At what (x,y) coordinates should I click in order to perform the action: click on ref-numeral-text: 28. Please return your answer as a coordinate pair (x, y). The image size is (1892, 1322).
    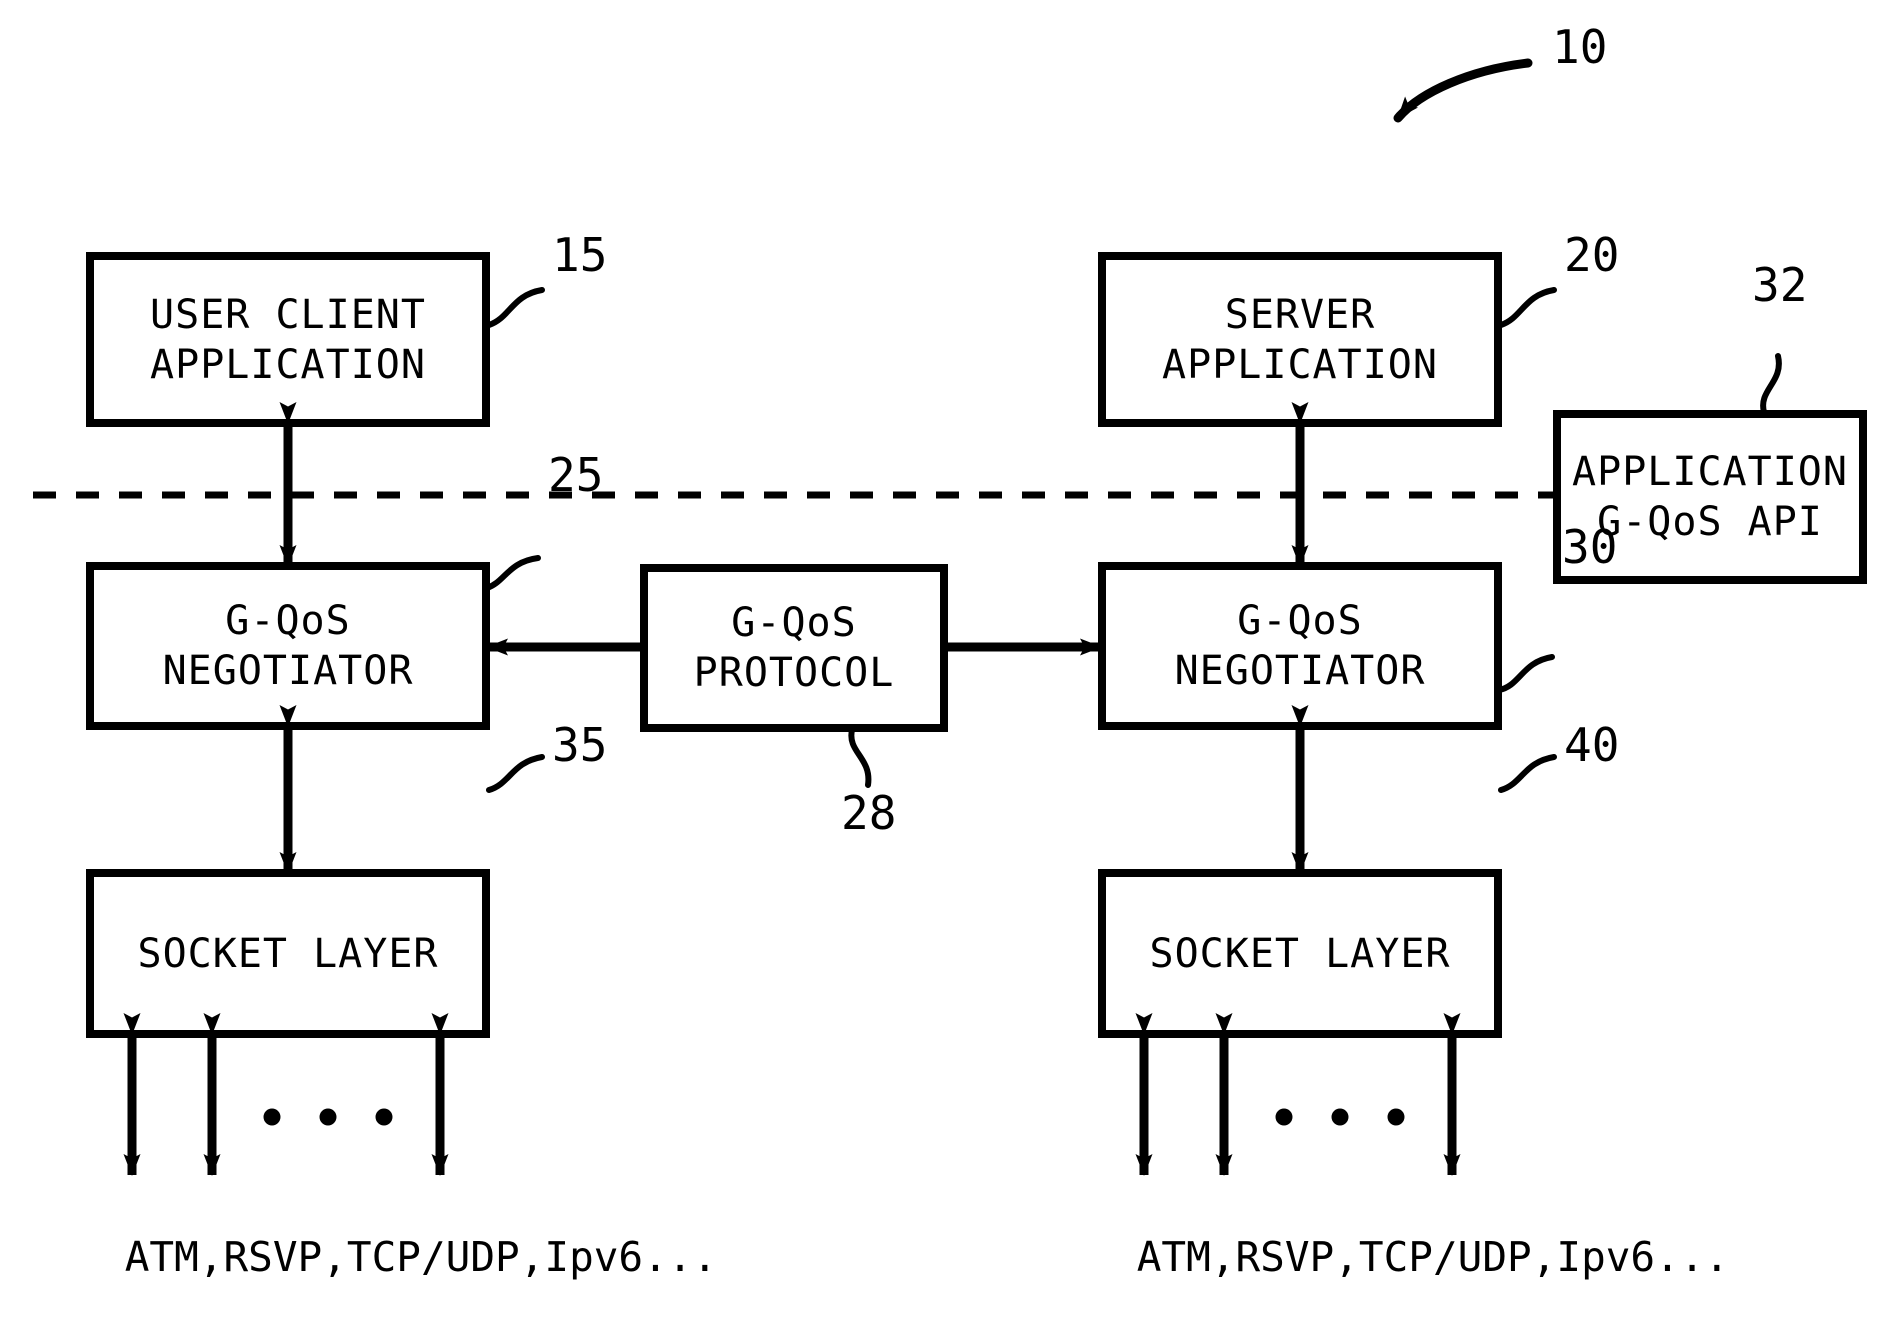
    Looking at the image, I should click on (869, 813).